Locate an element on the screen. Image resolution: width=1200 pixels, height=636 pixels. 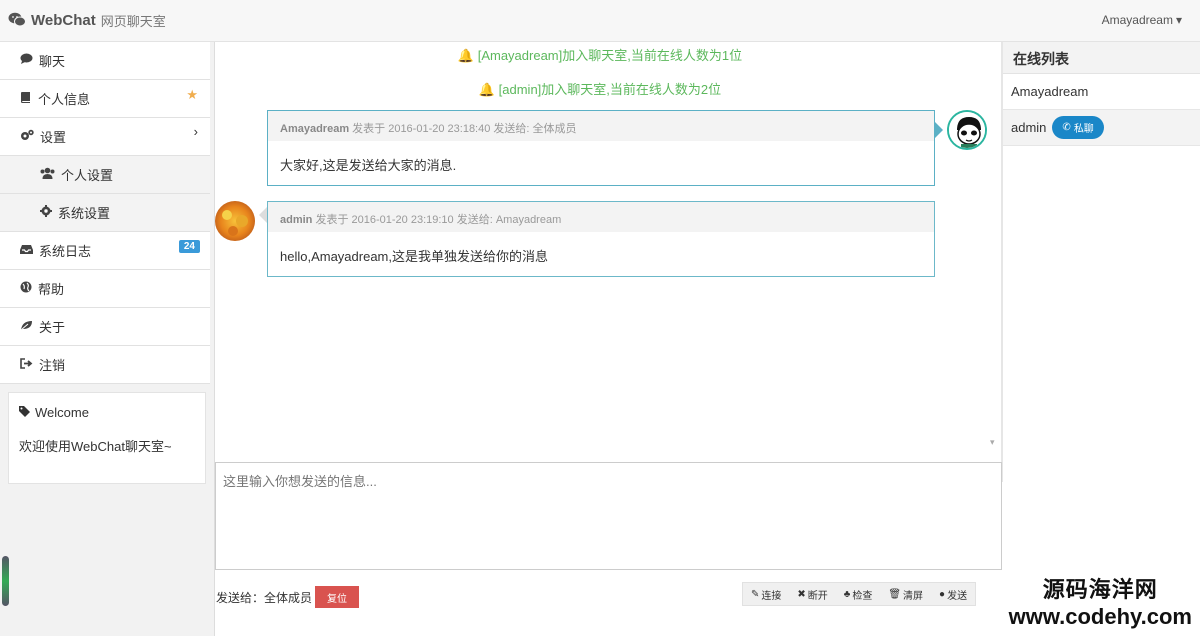
message-text: hello,Amayadream,这是我单独发送给你的消息 is located at coordinates (414, 256).